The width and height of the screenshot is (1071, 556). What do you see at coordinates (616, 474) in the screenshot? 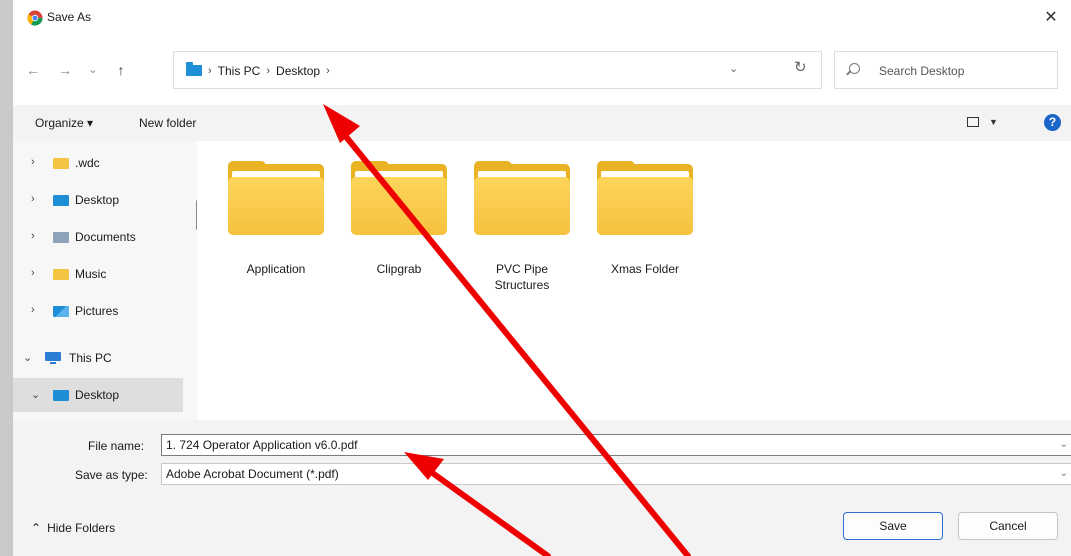
I see `save-as-type-select: Adobe Acrobat Document (*.pdf) ⌄` at bounding box center [616, 474].